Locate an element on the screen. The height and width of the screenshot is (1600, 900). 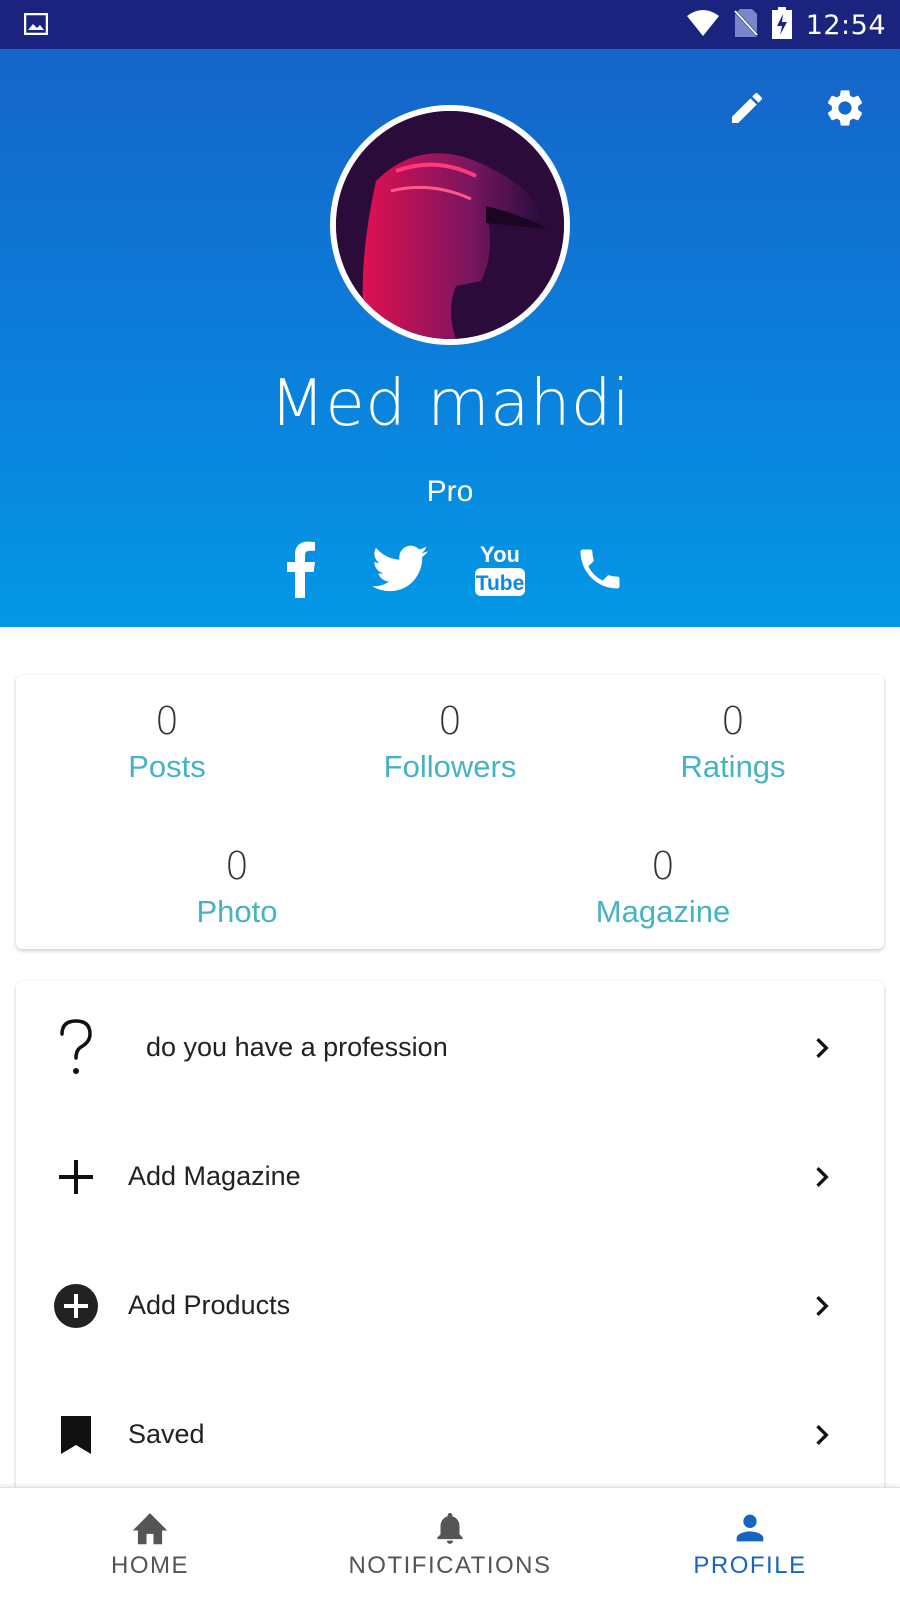
stat-label: Followers is located at coordinates (450, 766).